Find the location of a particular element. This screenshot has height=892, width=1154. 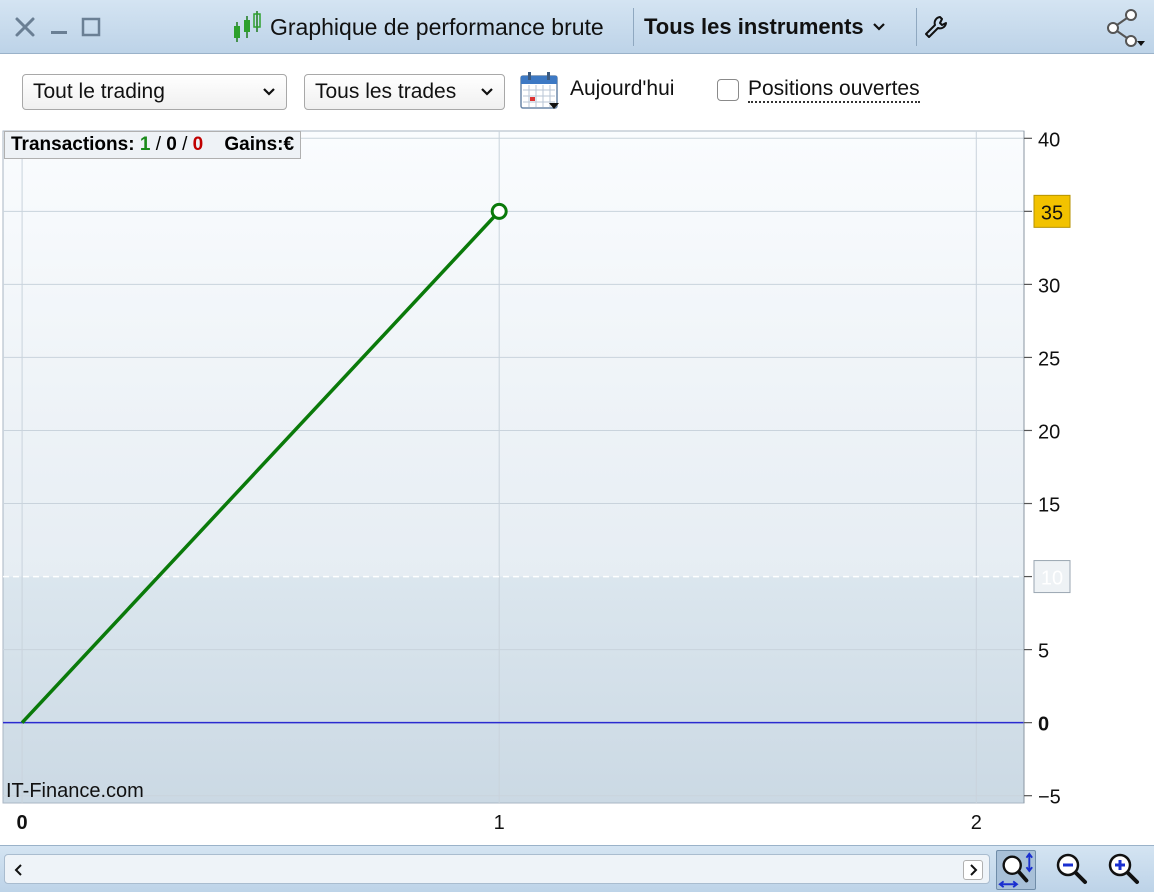

auto-scale-button is located at coordinates (1016, 870).